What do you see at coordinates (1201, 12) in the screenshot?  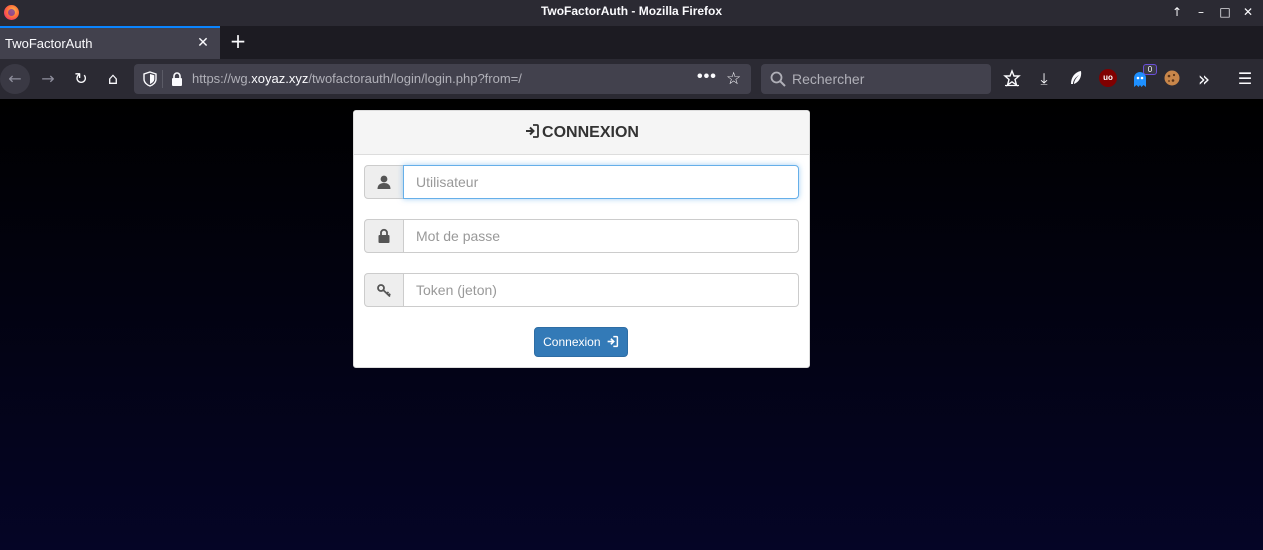 I see `minimize-button: –` at bounding box center [1201, 12].